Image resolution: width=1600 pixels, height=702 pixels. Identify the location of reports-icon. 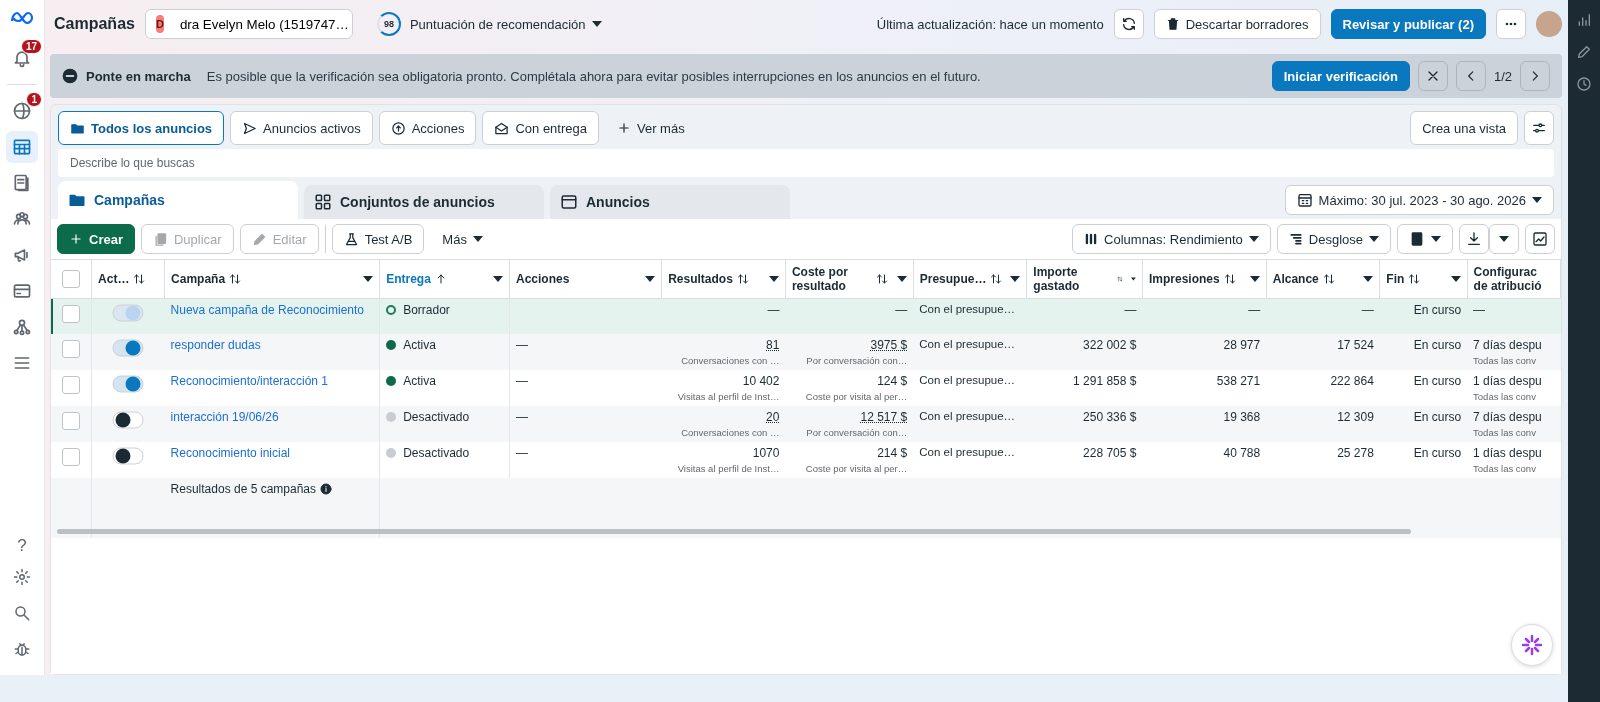
(1417, 239).